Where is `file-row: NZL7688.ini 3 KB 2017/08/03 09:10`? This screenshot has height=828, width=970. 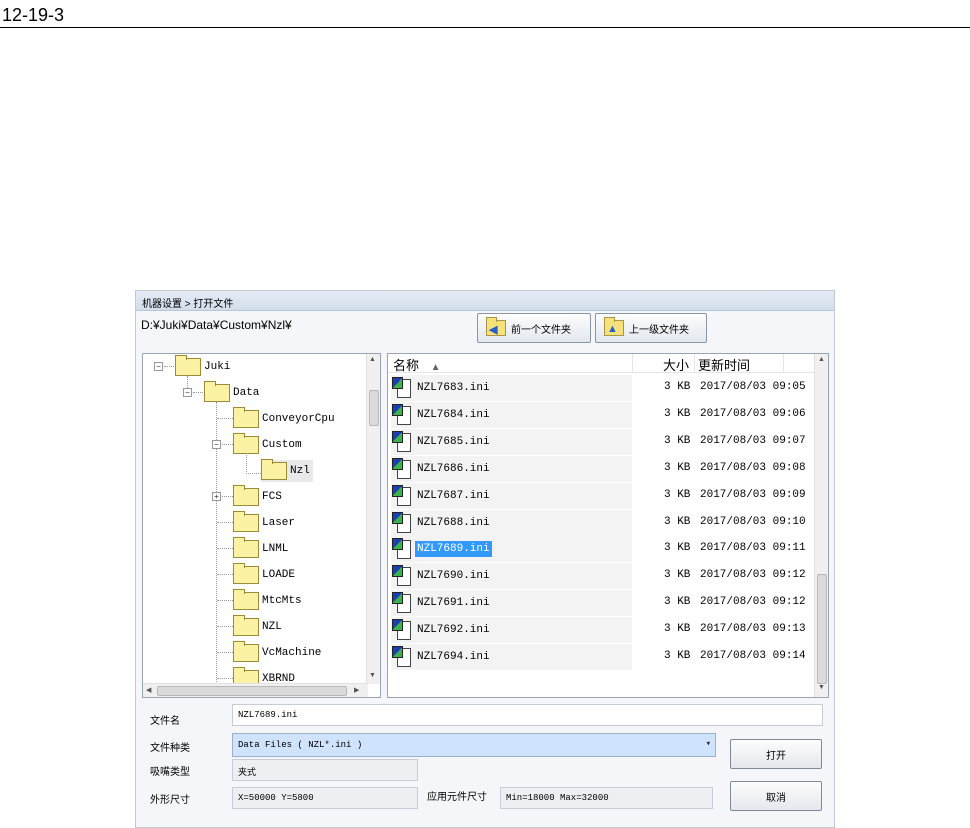
file-row: NZL7688.ini 3 KB 2017/08/03 09:10 is located at coordinates (602, 522).